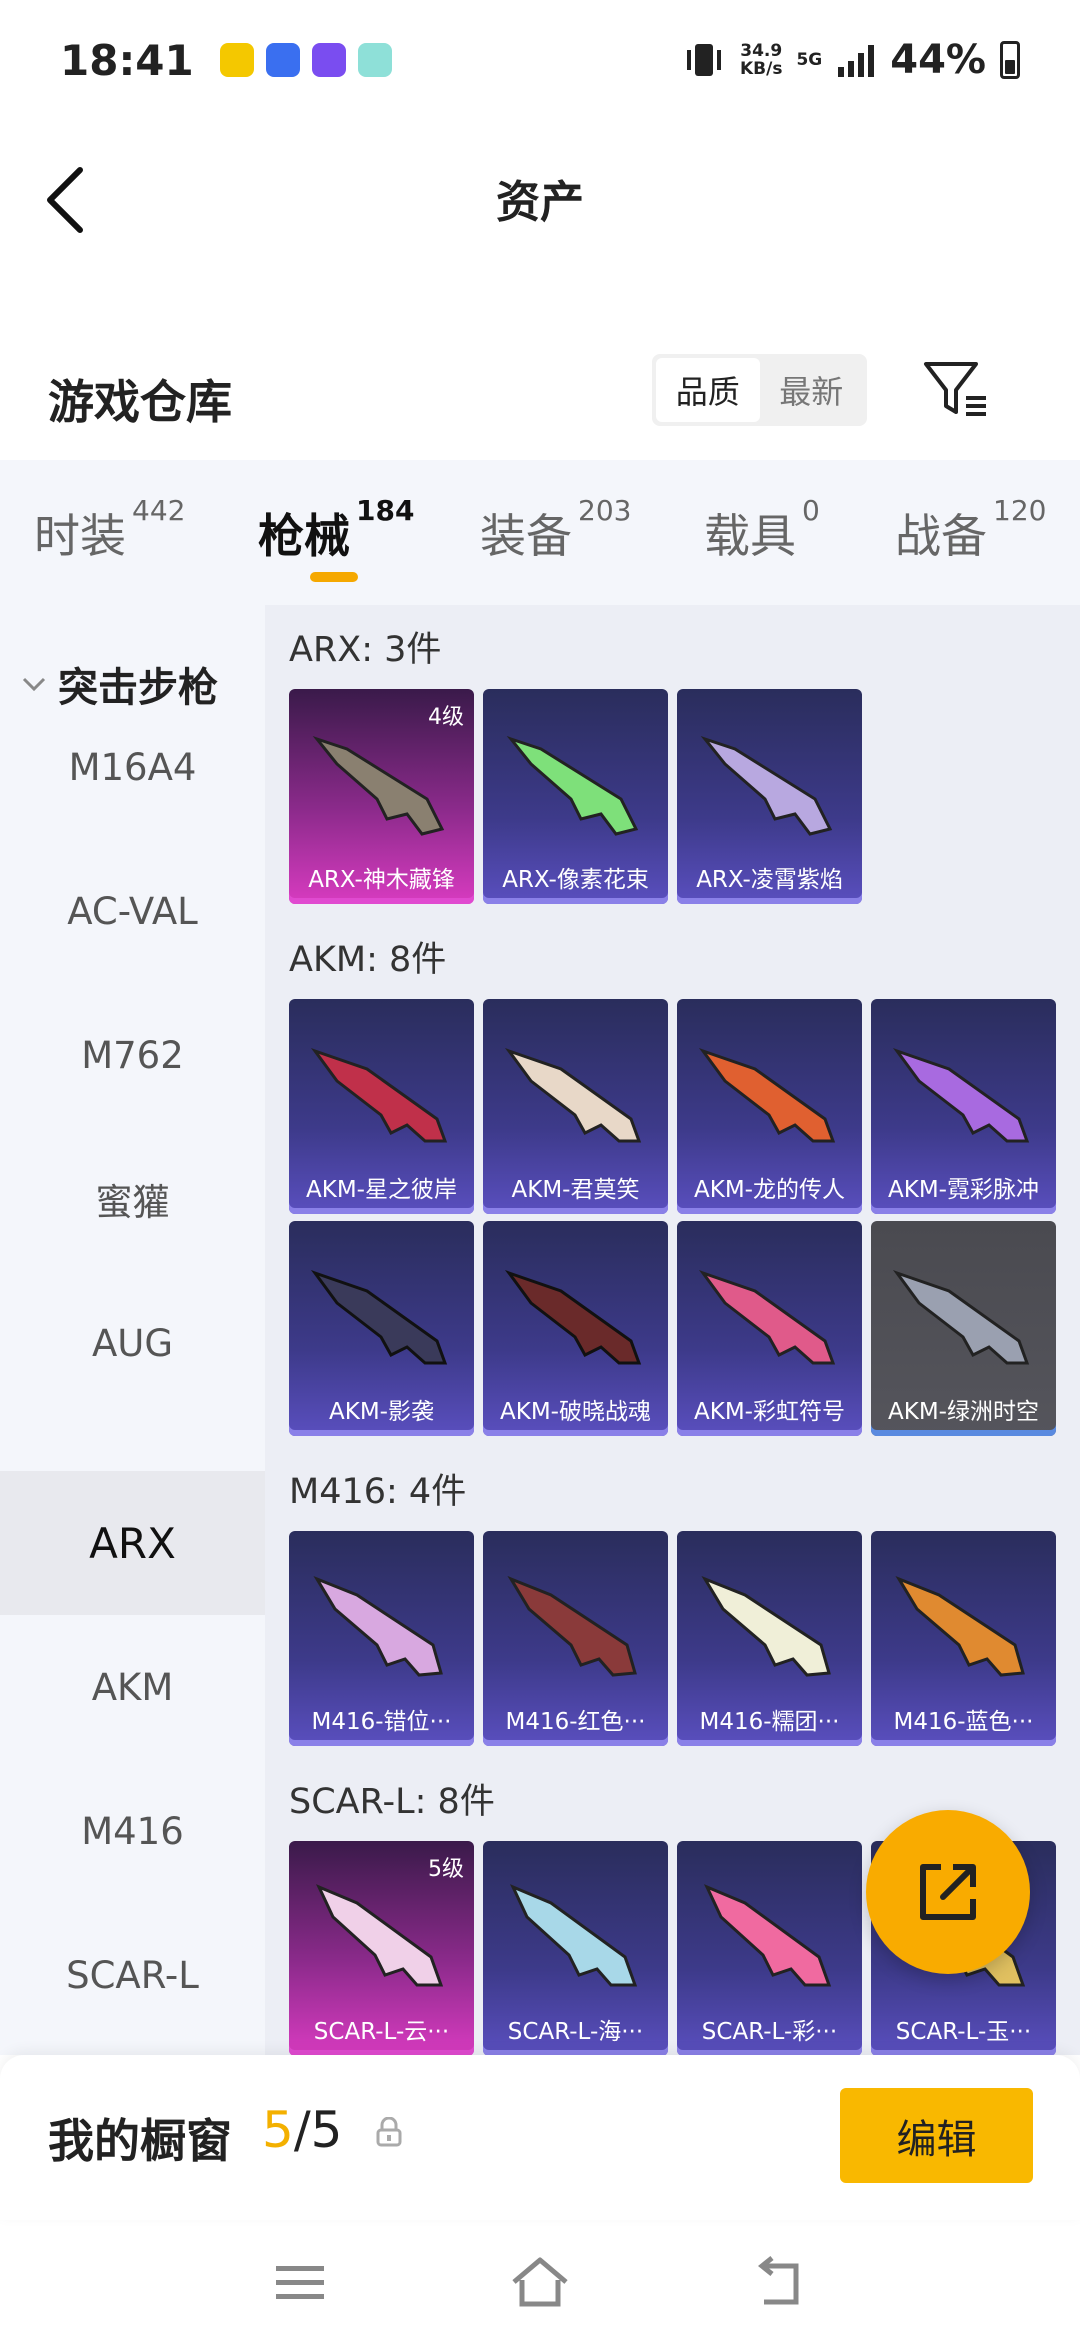  I want to click on sidebar-item-aug: AUG, so click(132, 1343).